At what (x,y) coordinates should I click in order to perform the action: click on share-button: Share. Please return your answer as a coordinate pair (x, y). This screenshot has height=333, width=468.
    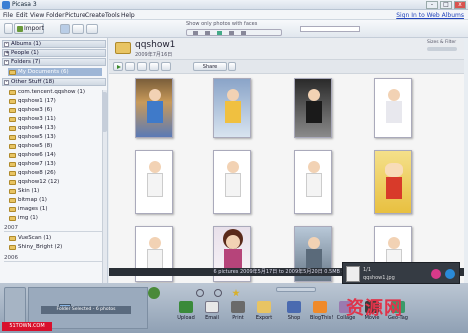
    Looking at the image, I should click on (210, 66).